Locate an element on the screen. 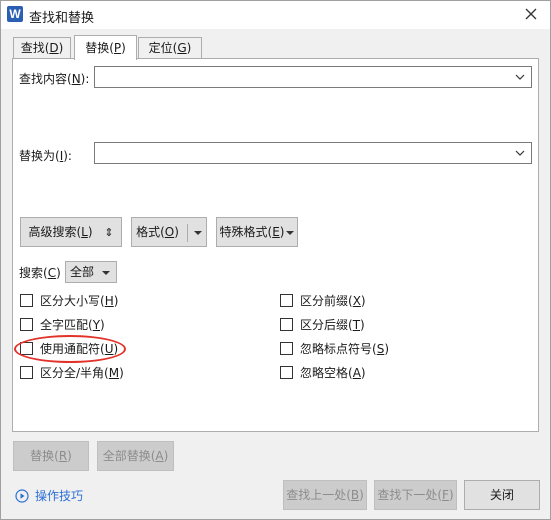 The width and height of the screenshot is (551, 520). label-text: 搜索( is located at coordinates (33, 273).